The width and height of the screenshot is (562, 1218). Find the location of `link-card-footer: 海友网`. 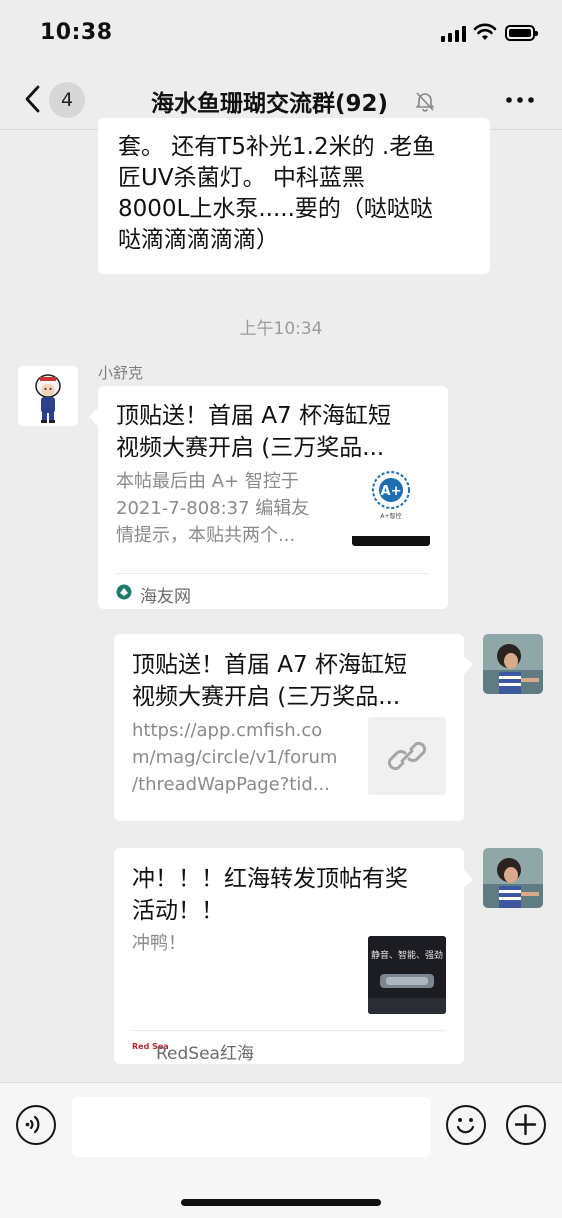

link-card-footer: 海友网 is located at coordinates (273, 591).